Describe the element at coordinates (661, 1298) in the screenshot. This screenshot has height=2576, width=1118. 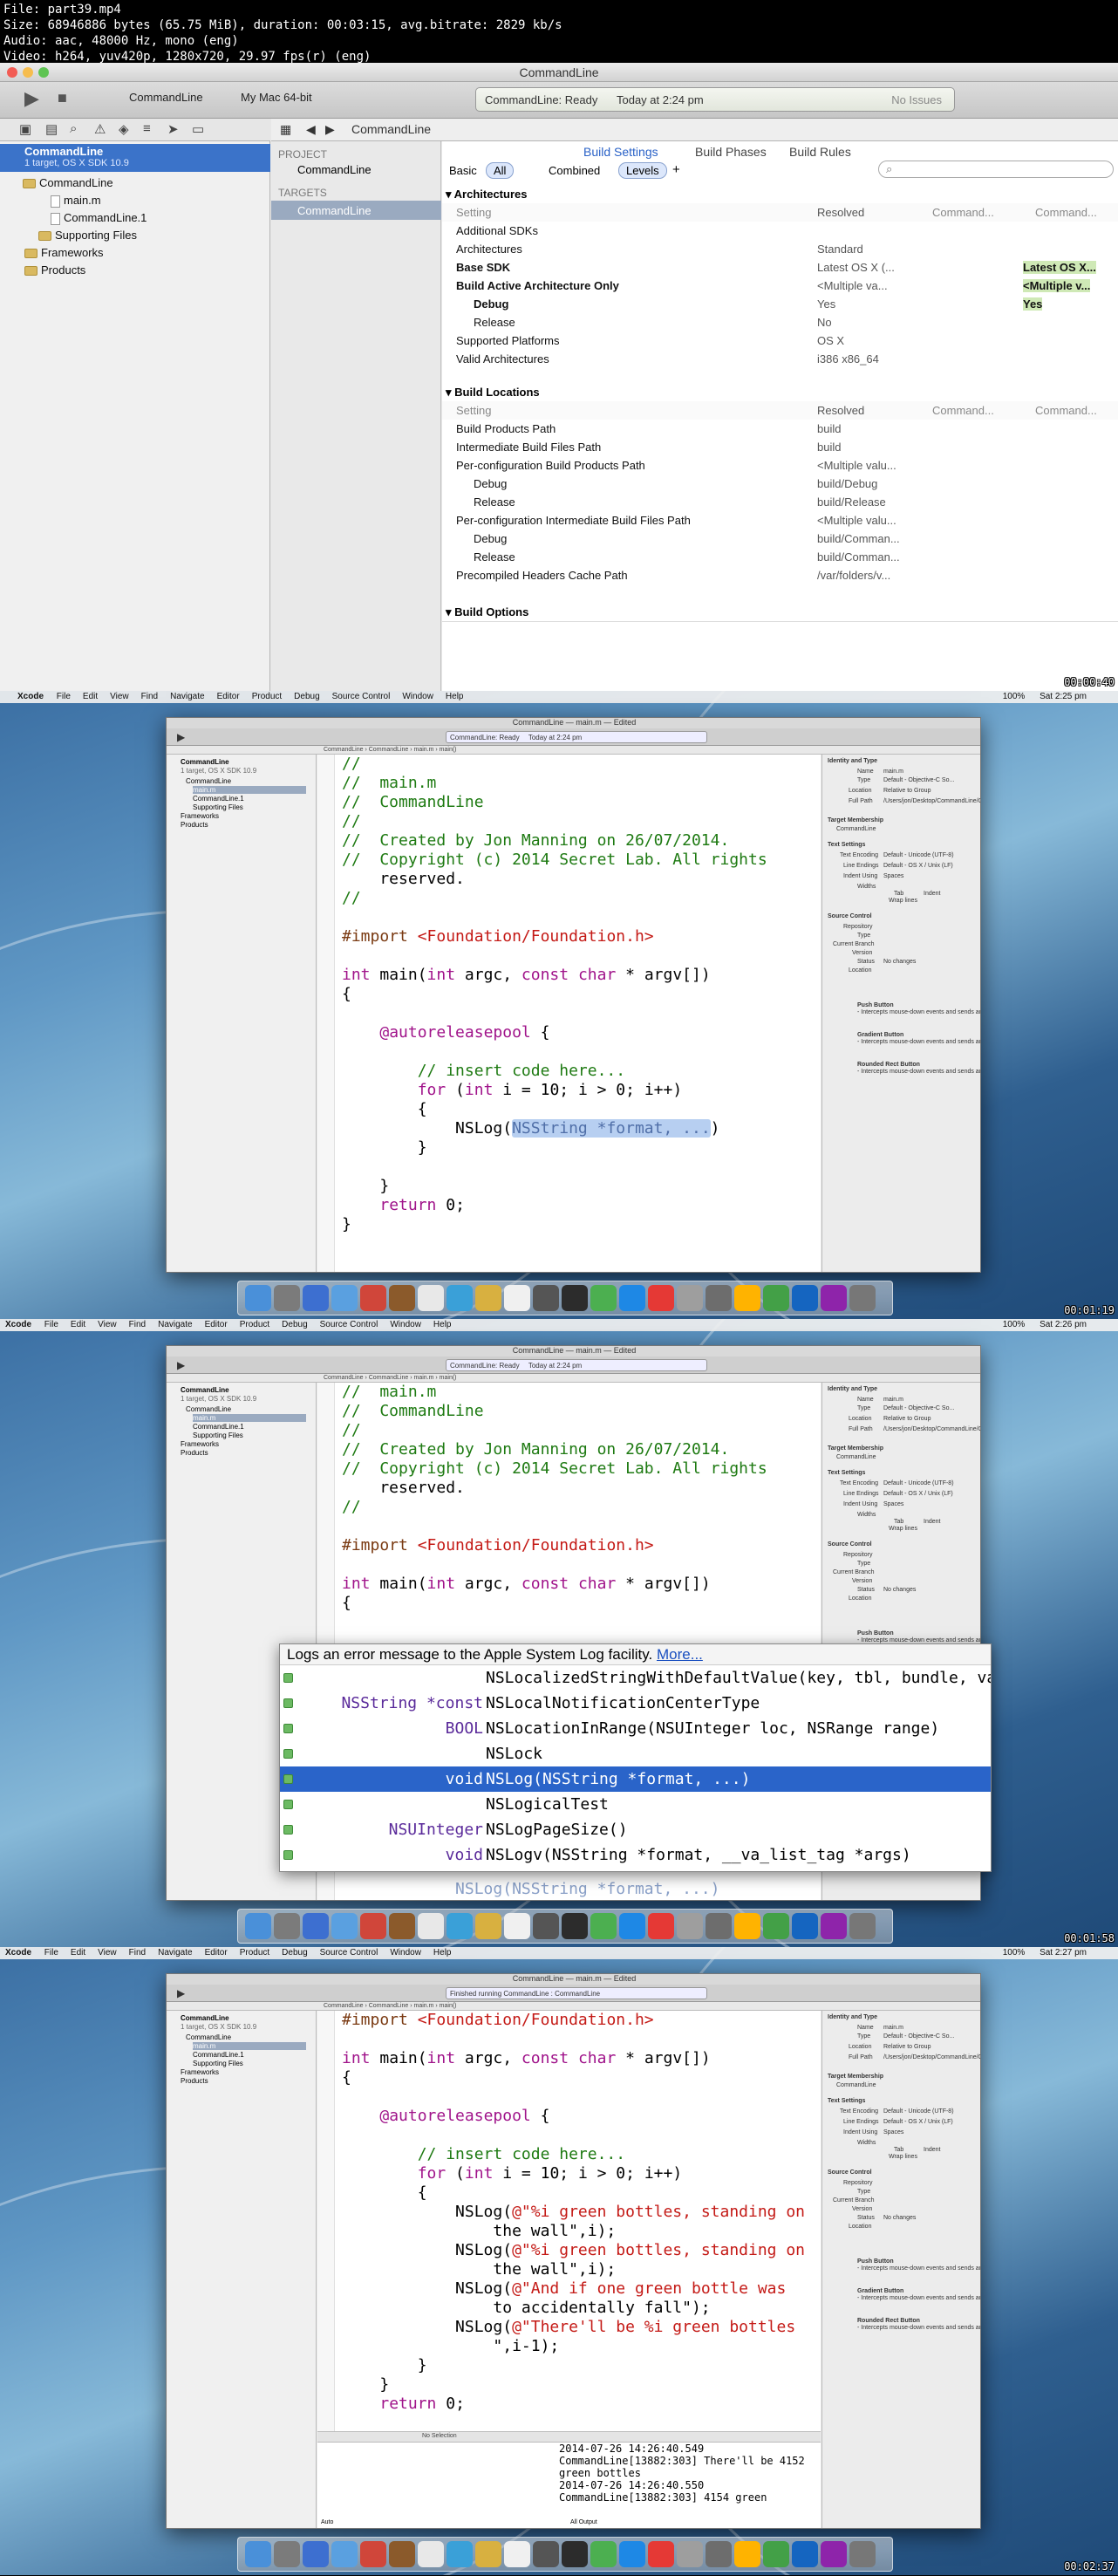
I see `chrome-icon` at that location.